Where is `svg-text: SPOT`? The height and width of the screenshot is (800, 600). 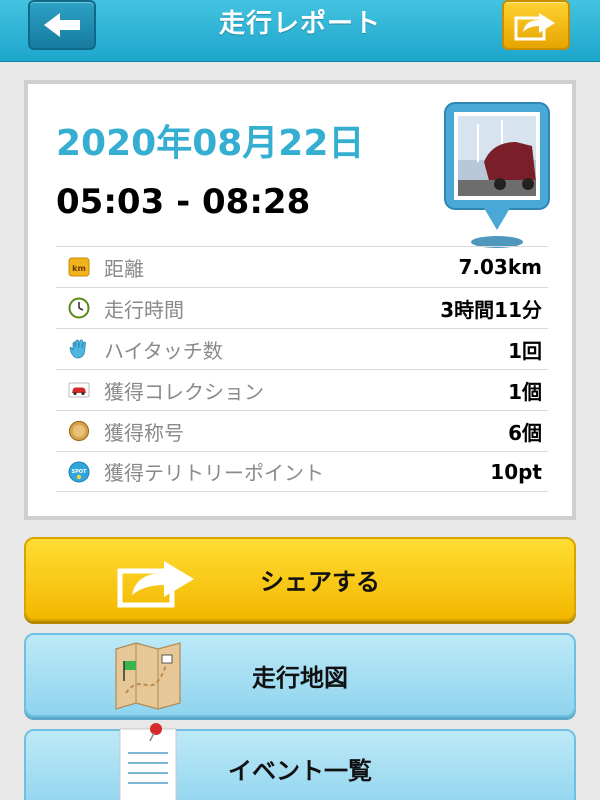
svg-text: SPOT is located at coordinates (80, 472).